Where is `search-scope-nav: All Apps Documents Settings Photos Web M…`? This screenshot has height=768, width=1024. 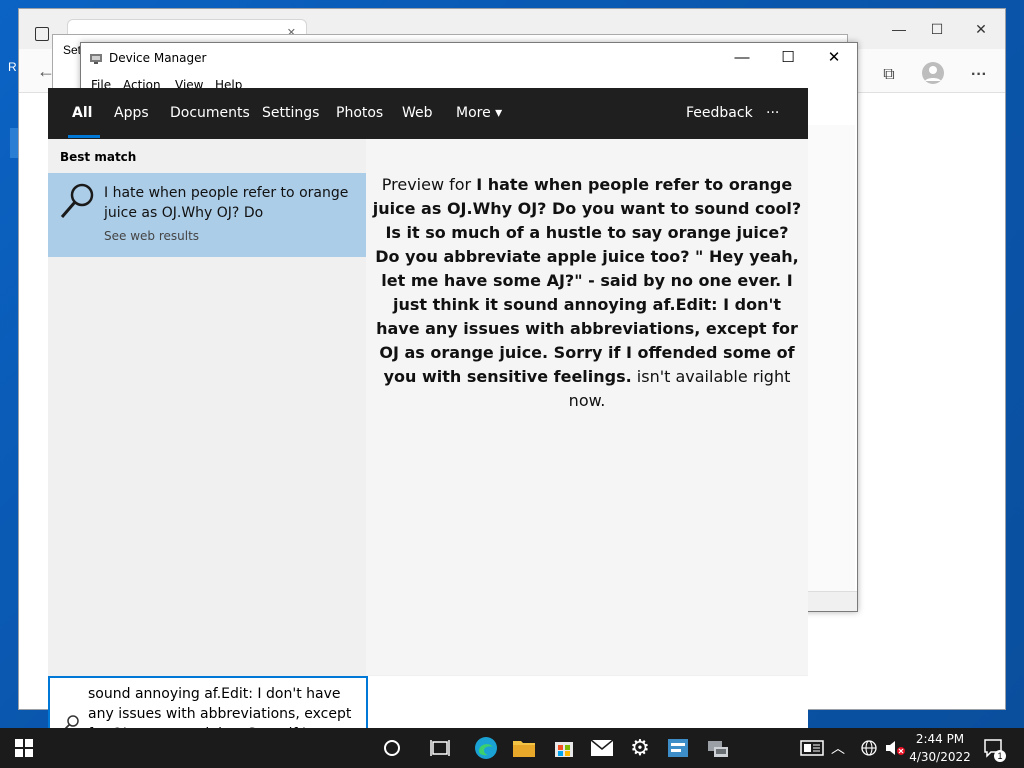 search-scope-nav: All Apps Documents Settings Photos Web M… is located at coordinates (428, 113).